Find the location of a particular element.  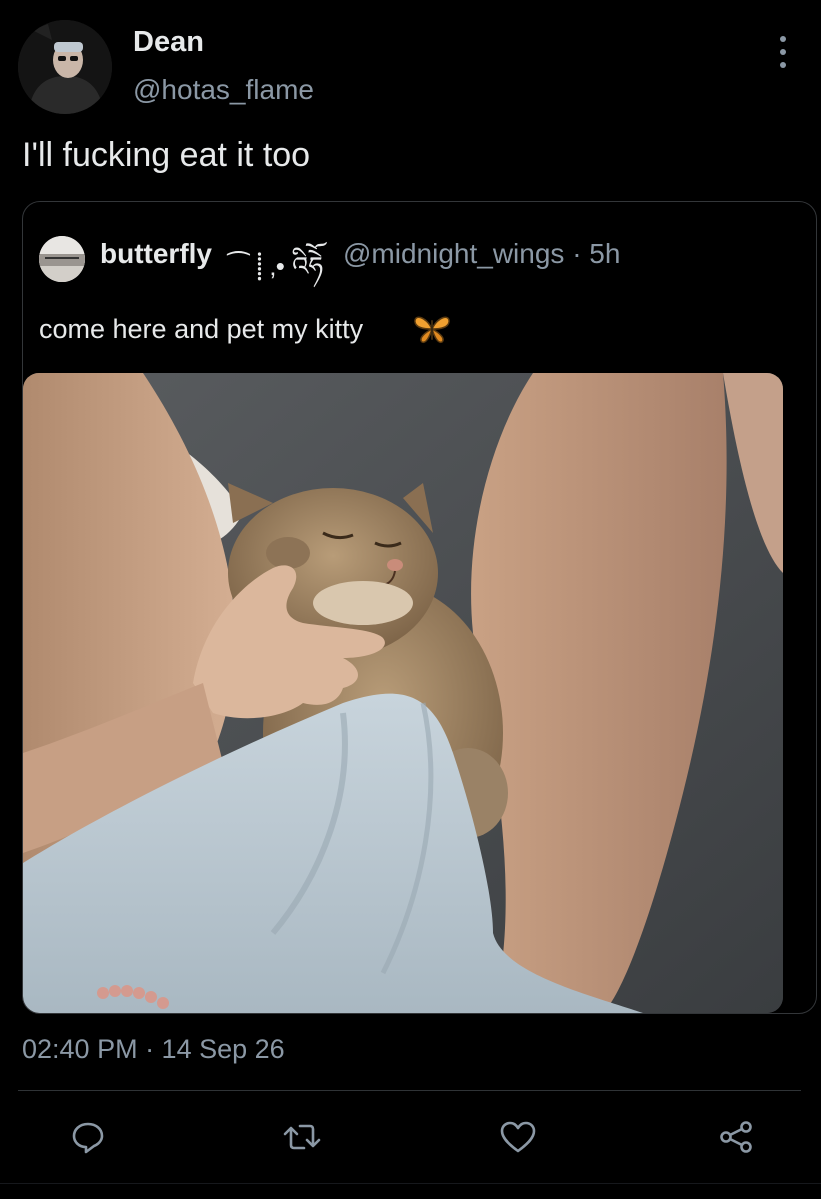

reply-icon is located at coordinates (88, 1138).